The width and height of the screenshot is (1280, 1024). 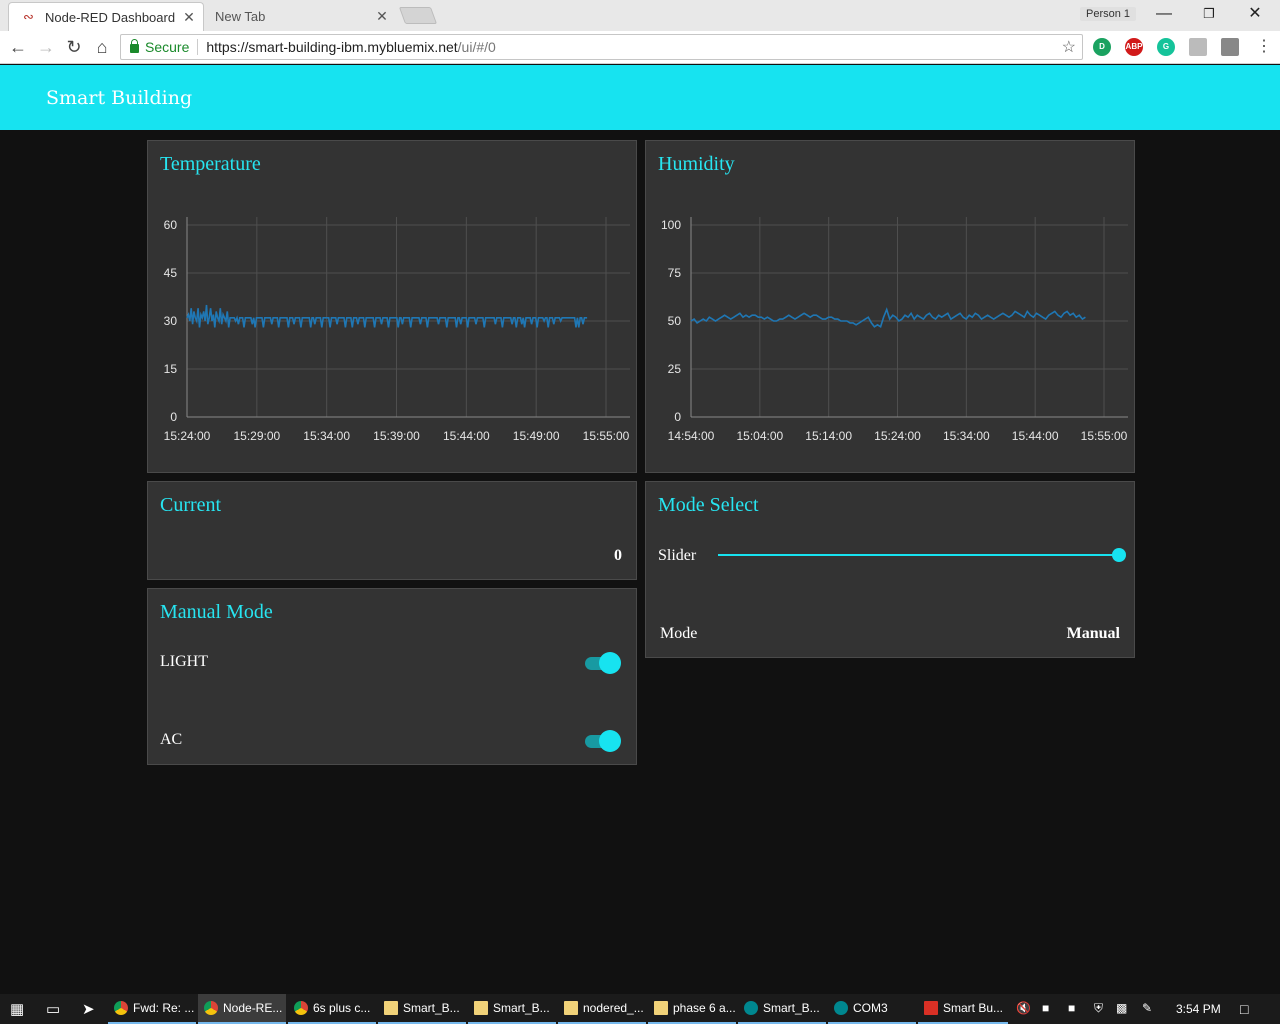 I want to click on x-tick-label: 15:49:00, so click(x=536, y=436).